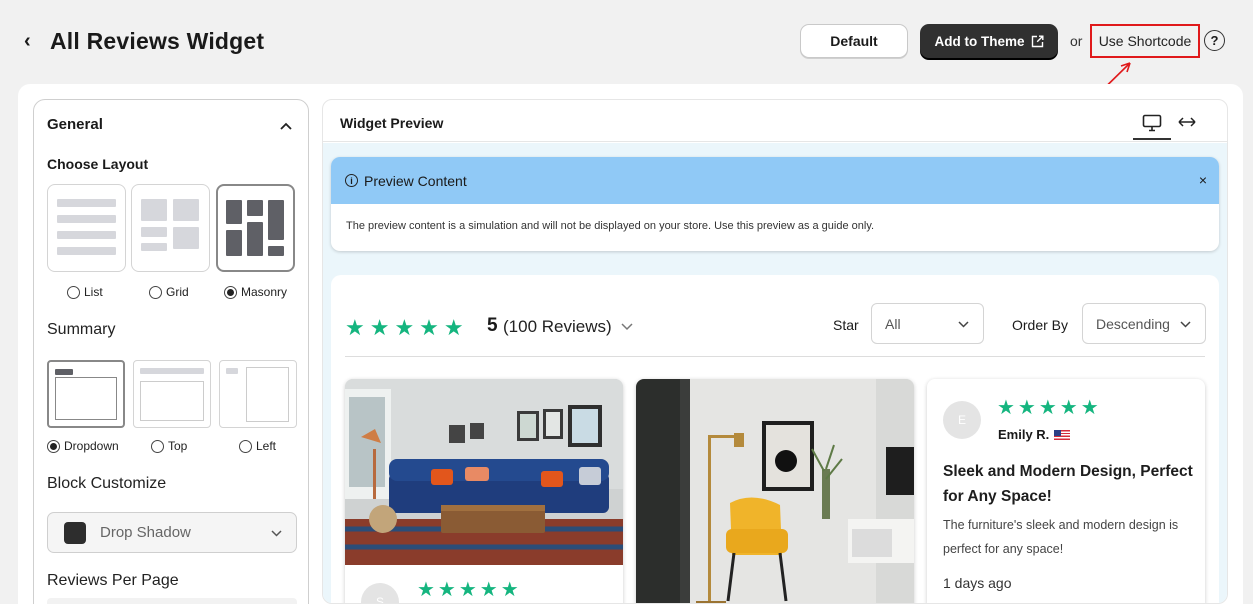 This screenshot has width=1253, height=604. What do you see at coordinates (75, 124) in the screenshot?
I see `general-section-title: General` at bounding box center [75, 124].